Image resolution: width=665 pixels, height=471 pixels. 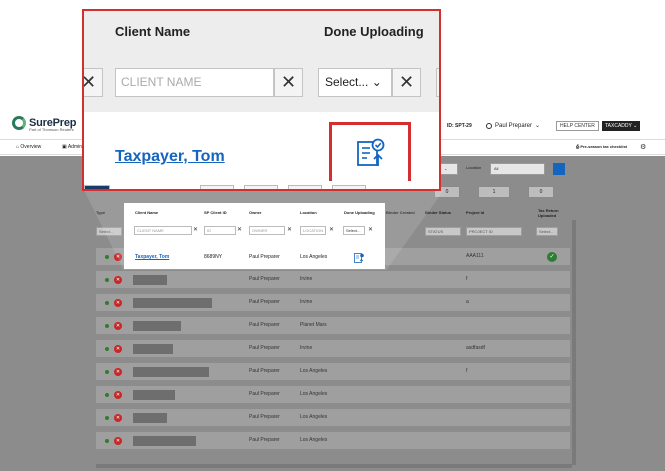 I want to click on col-tax-return-uploaded: Tax Return Uploaded, so click(x=552, y=213).